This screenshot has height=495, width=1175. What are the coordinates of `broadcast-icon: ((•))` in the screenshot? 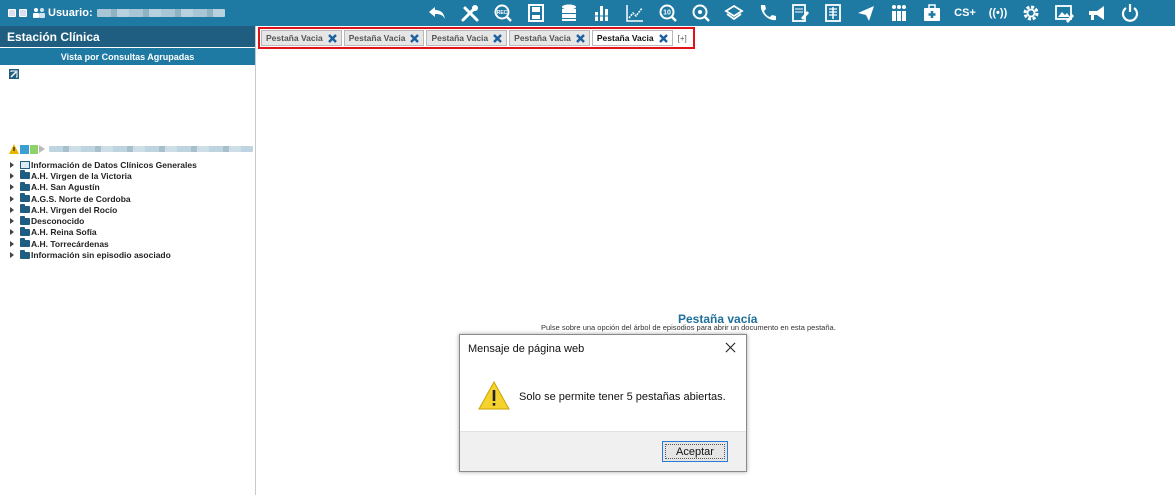 It's located at (998, 13).